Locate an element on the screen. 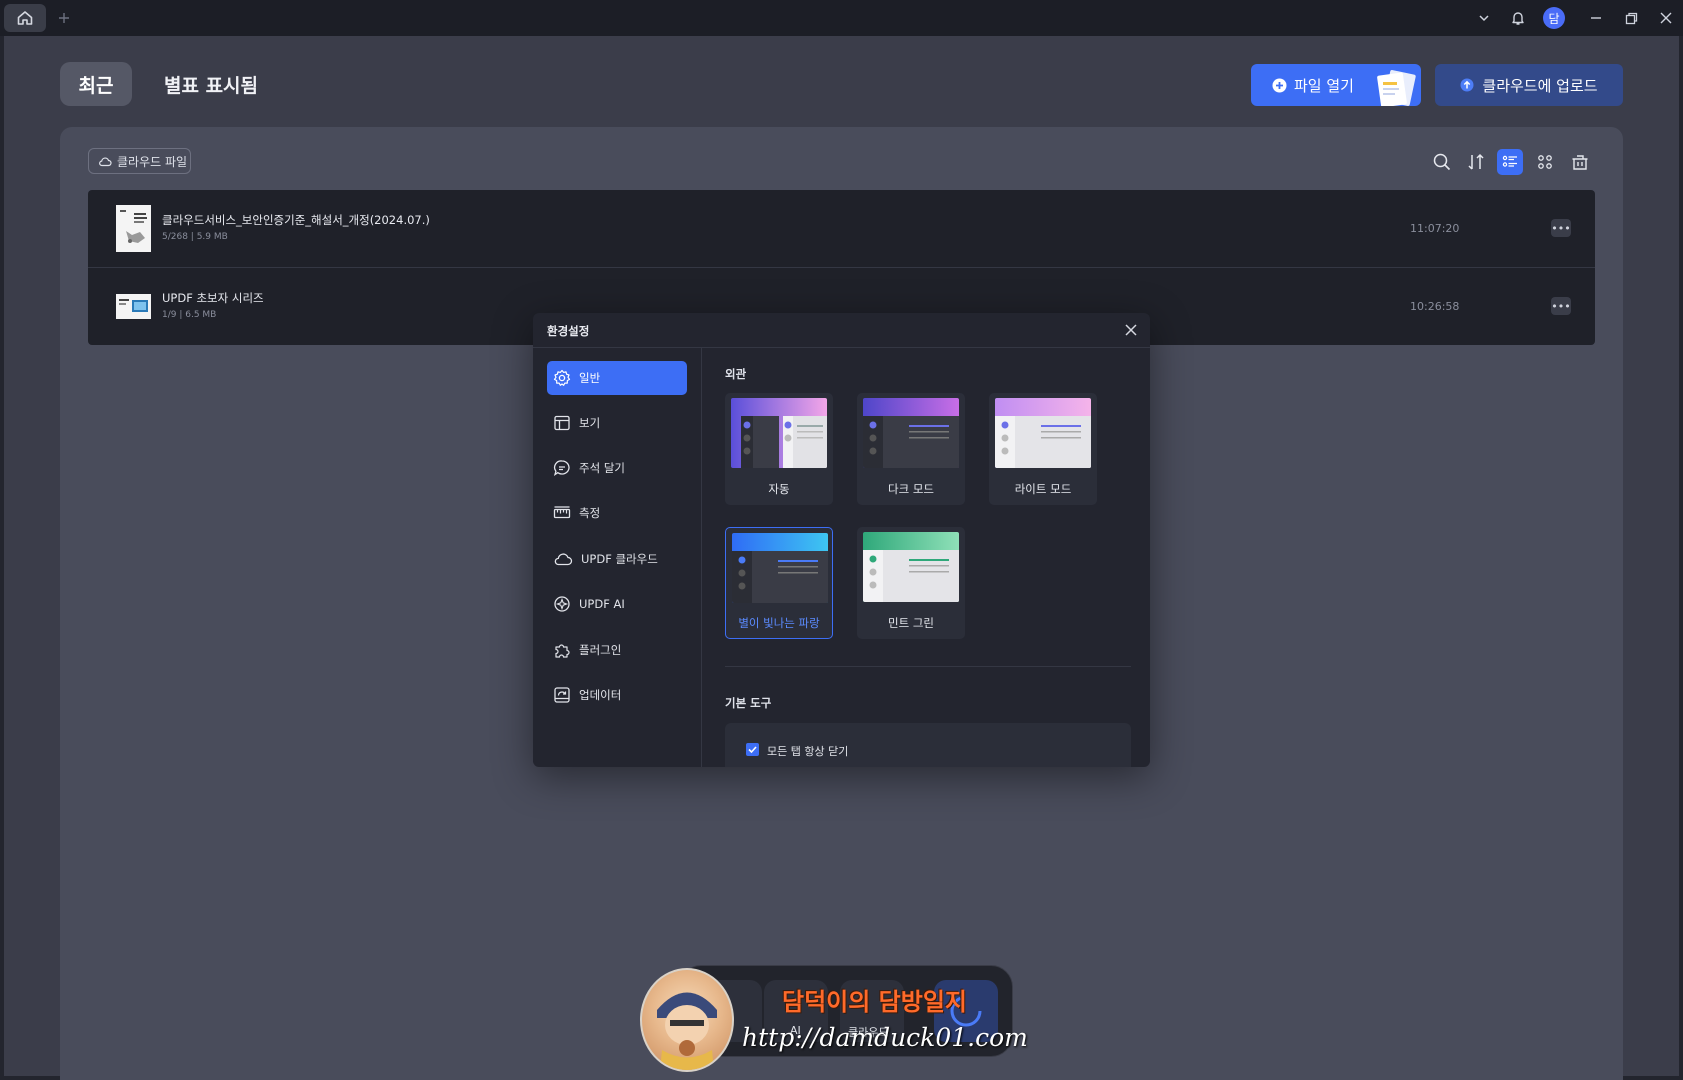 Image resolution: width=1683 pixels, height=1080 pixels. watermark-url: http://damduck01.com is located at coordinates (885, 1037).